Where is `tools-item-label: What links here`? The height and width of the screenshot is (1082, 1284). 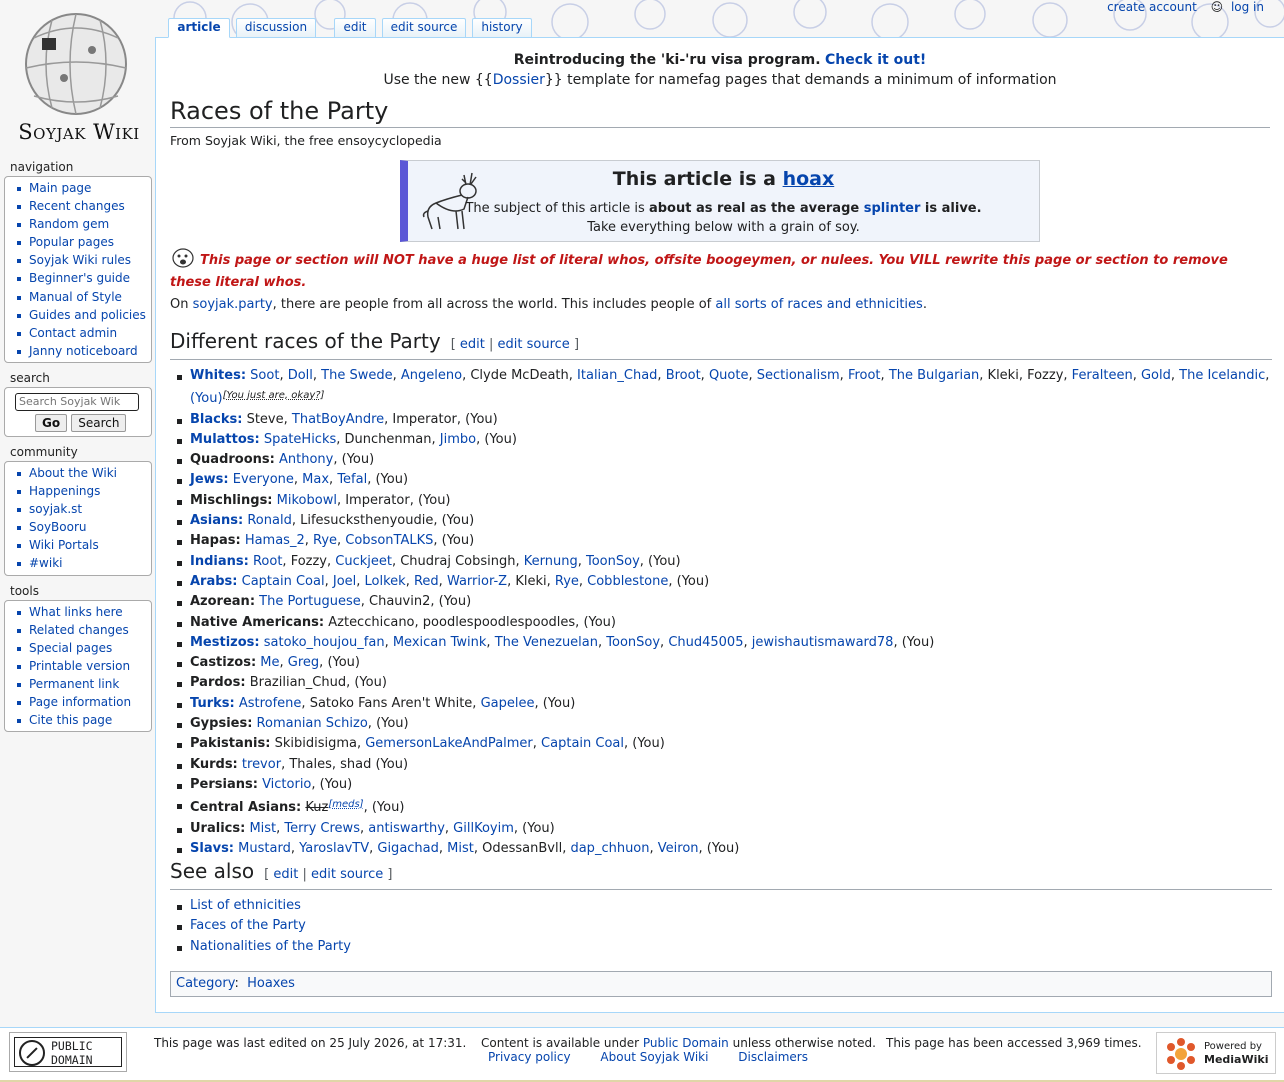
tools-item-label: What links here is located at coordinates (76, 612).